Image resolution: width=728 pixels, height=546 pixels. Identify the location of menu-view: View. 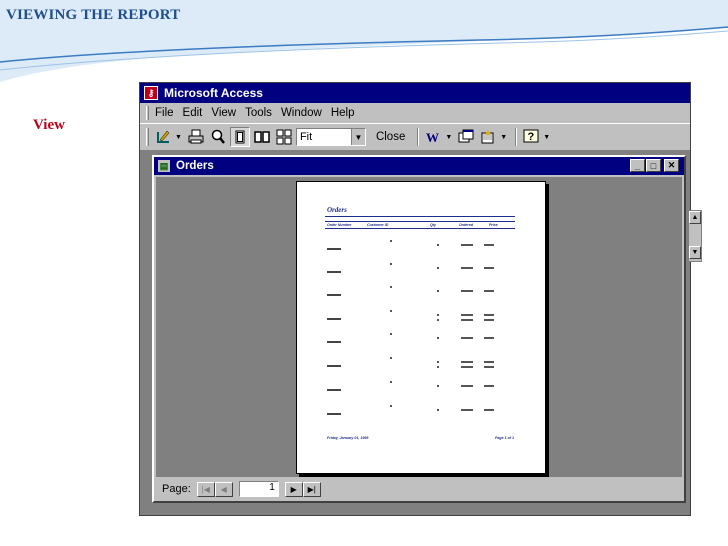
(223, 113).